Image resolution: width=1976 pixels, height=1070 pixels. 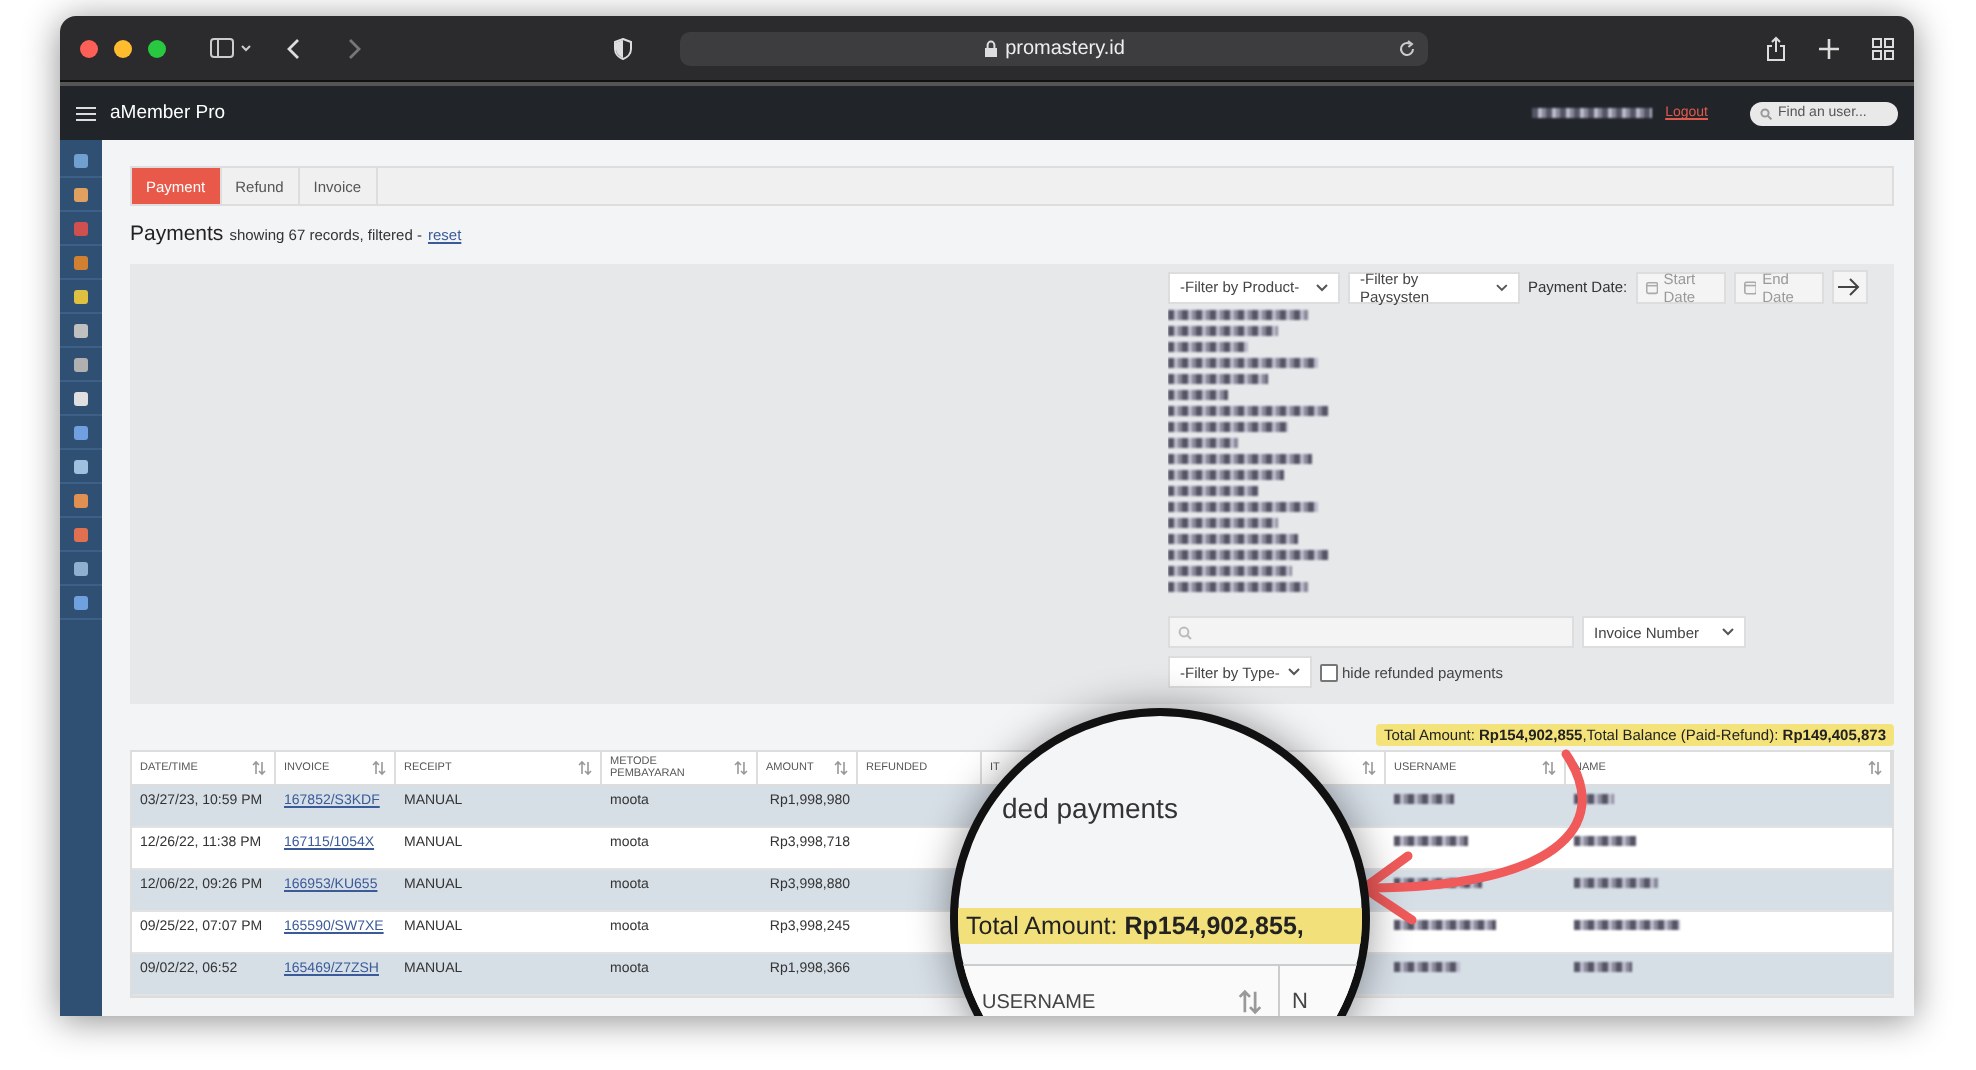 I want to click on magnified-column-header: USERNAME, so click(x=1119, y=991).